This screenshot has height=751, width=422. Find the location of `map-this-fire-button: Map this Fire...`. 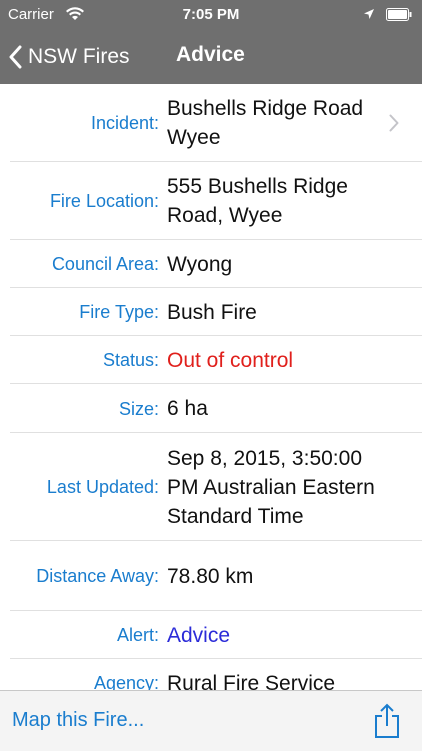

map-this-fire-button: Map this Fire... is located at coordinates (78, 720).